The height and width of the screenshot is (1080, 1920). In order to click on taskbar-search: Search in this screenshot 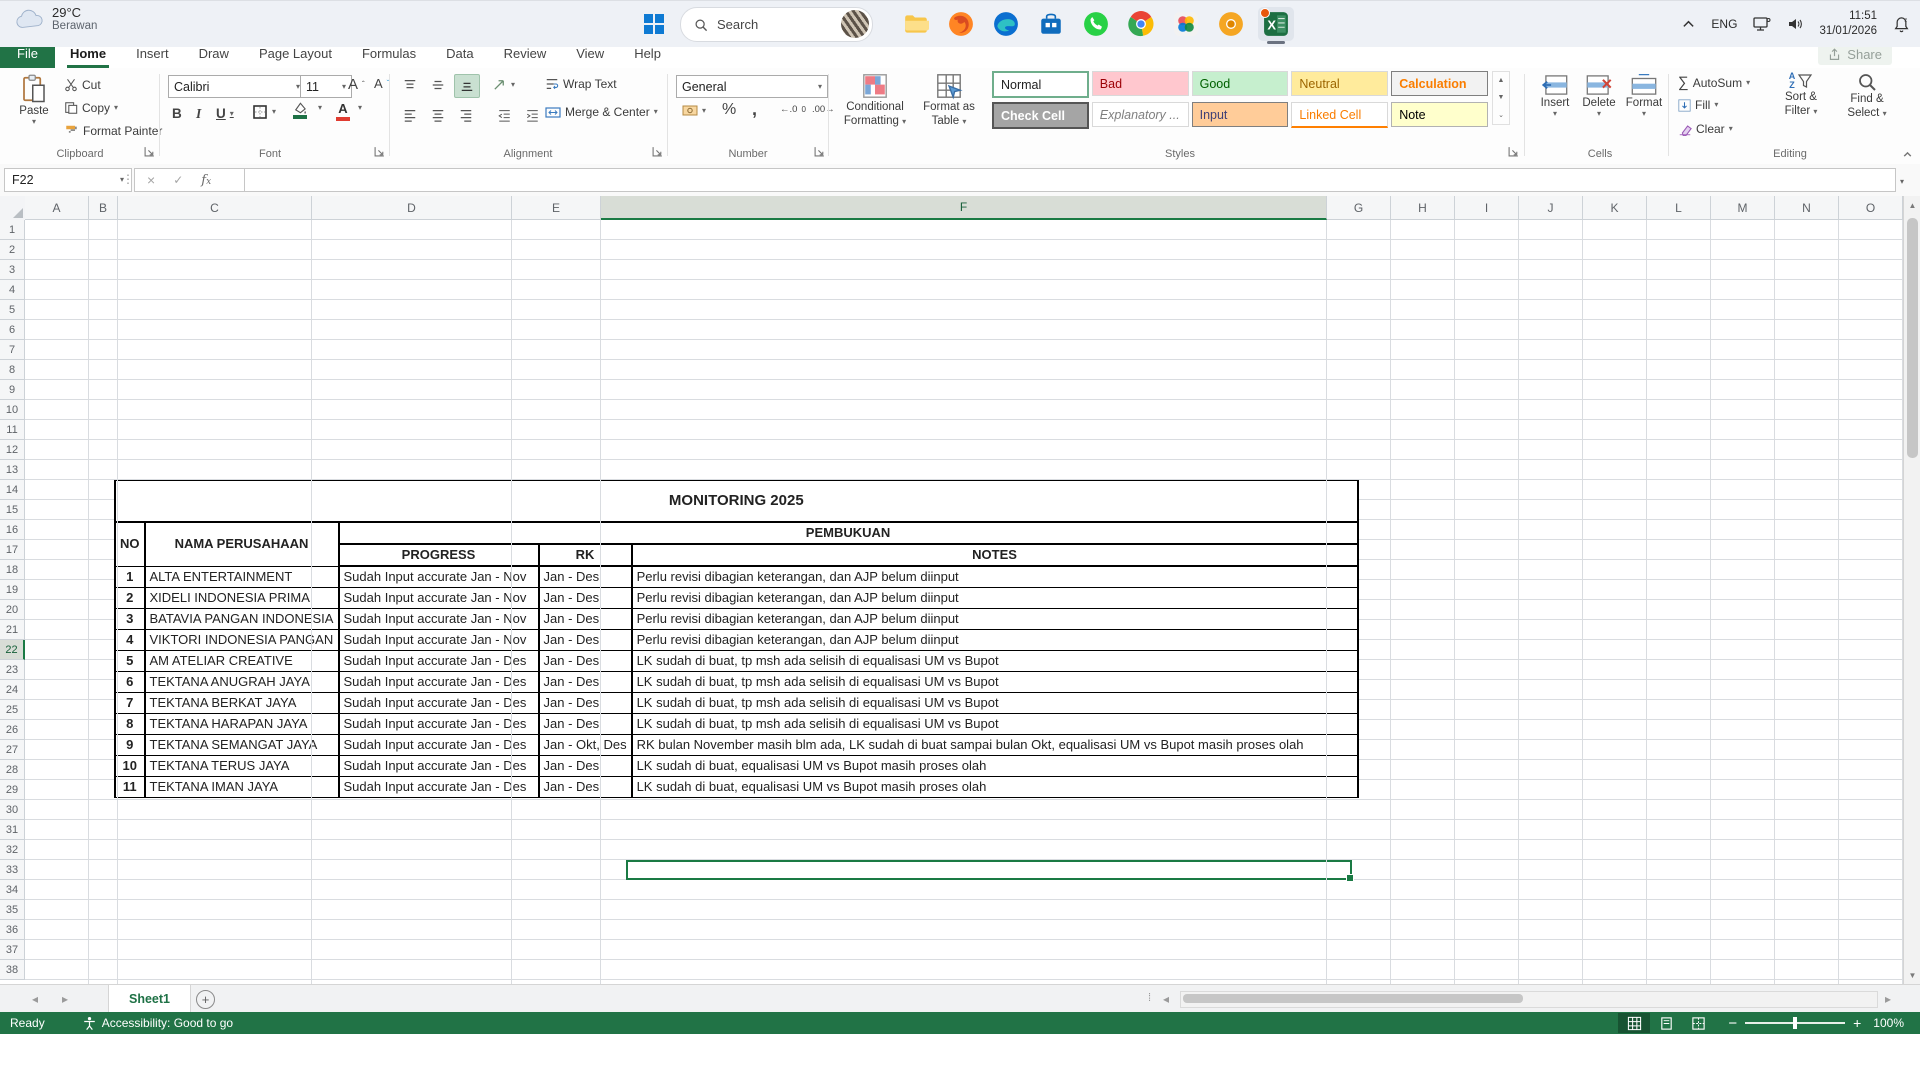, I will do `click(776, 24)`.